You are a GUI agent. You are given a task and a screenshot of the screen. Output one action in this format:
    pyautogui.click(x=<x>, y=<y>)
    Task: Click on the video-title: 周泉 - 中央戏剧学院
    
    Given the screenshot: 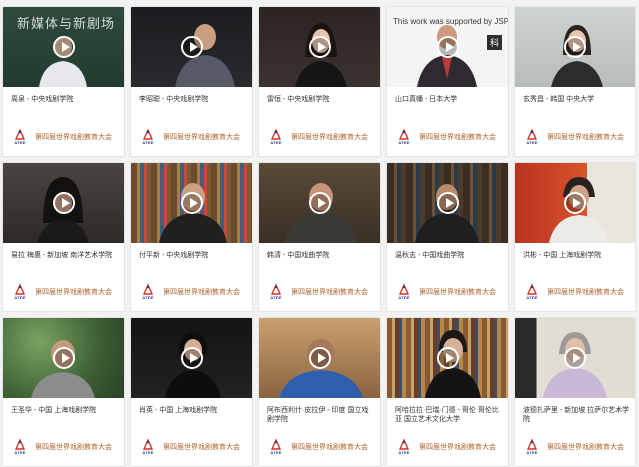 What is the action you would take?
    pyautogui.click(x=63, y=102)
    